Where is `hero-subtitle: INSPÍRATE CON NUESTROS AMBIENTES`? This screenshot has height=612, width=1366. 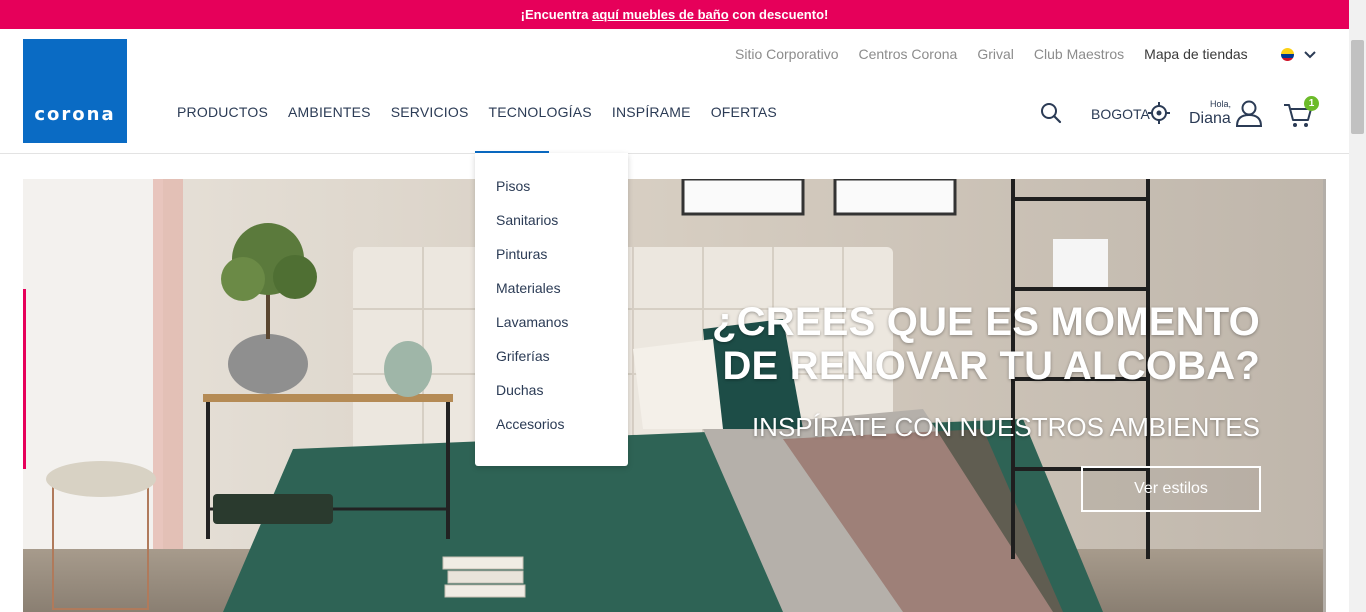
hero-subtitle: INSPÍRATE CON NUESTROS AMBIENTES is located at coordinates (1005, 427).